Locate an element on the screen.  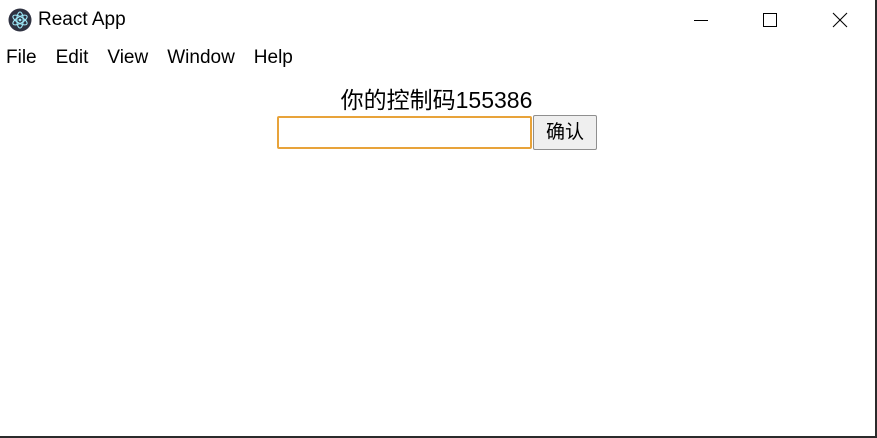
minimize-icon is located at coordinates (701, 20).